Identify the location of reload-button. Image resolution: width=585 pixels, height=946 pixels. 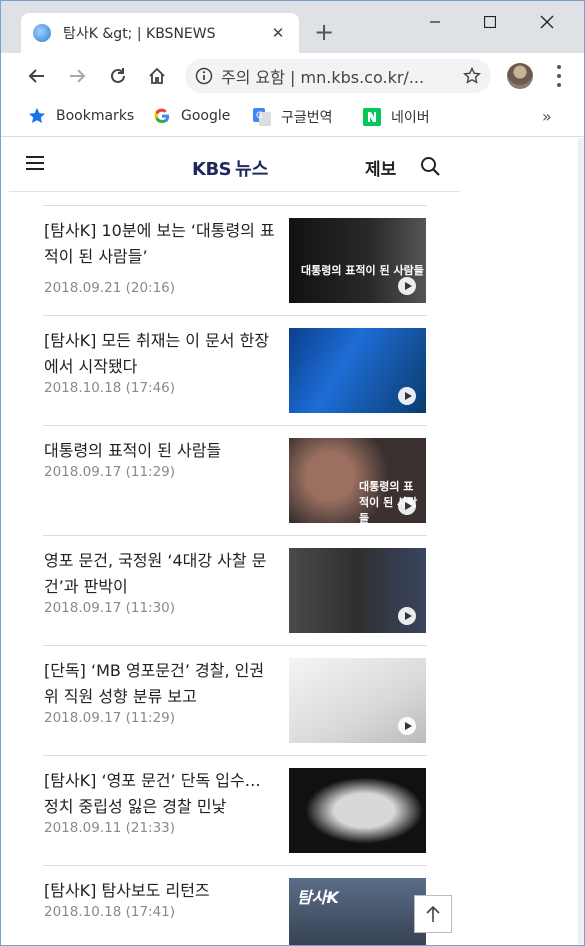
(118, 76).